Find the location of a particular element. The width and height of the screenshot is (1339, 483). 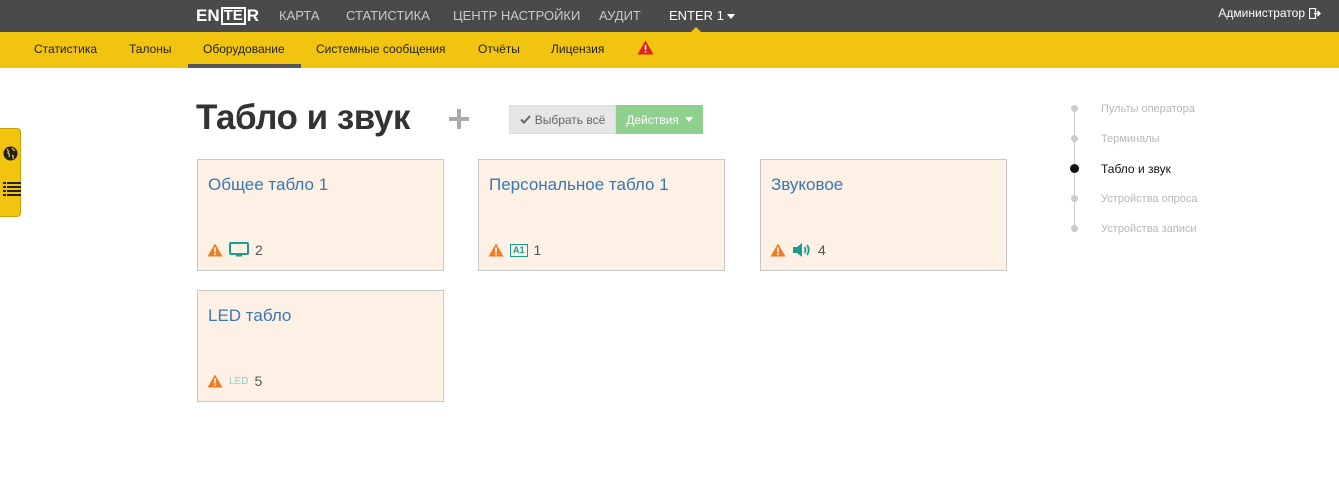

current-site-label: ENTER 1 is located at coordinates (696, 15).